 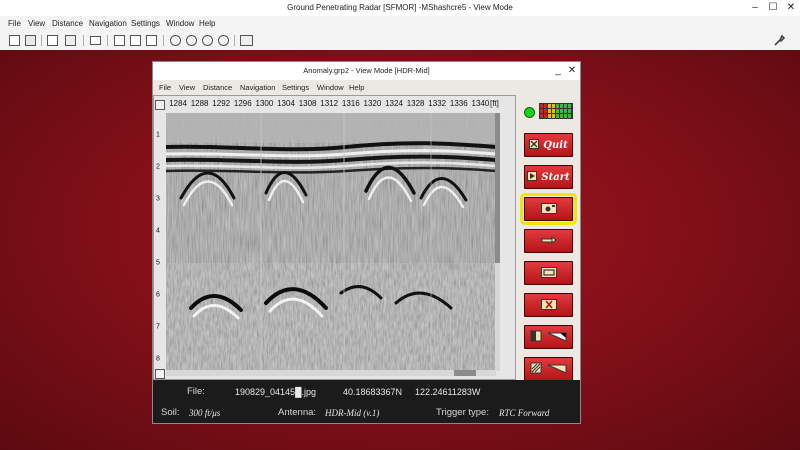 What do you see at coordinates (356, 87) in the screenshot?
I see `inner-menu-help: Help` at bounding box center [356, 87].